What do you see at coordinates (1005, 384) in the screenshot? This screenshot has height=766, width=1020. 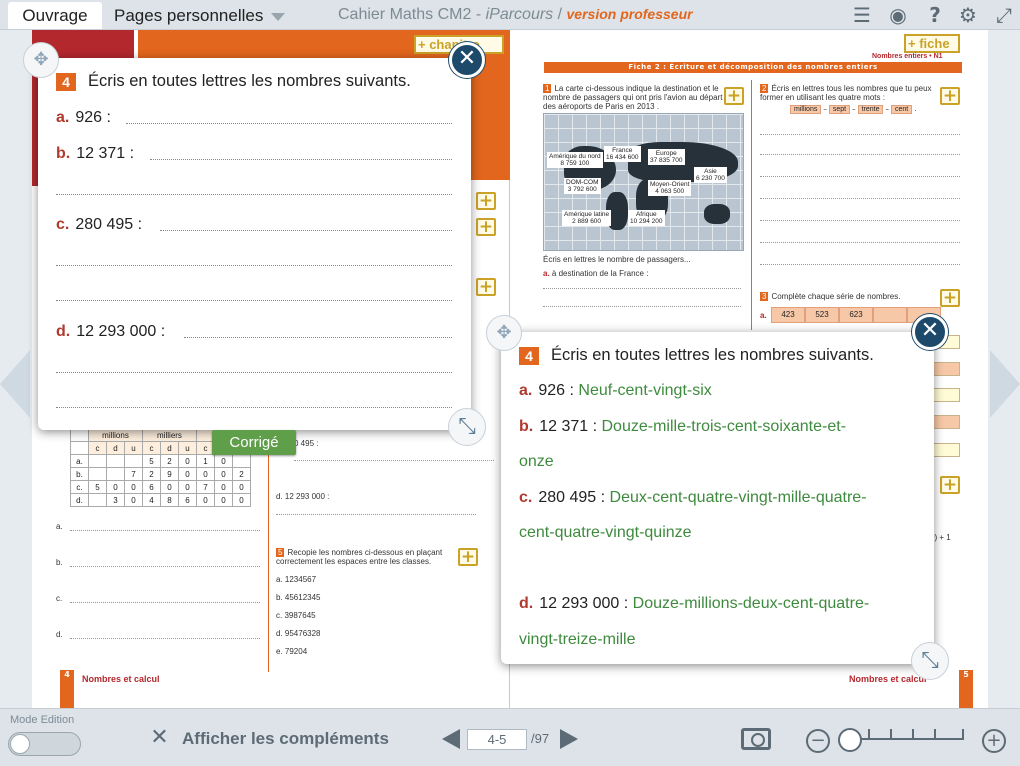 I see `next-page-arrow` at bounding box center [1005, 384].